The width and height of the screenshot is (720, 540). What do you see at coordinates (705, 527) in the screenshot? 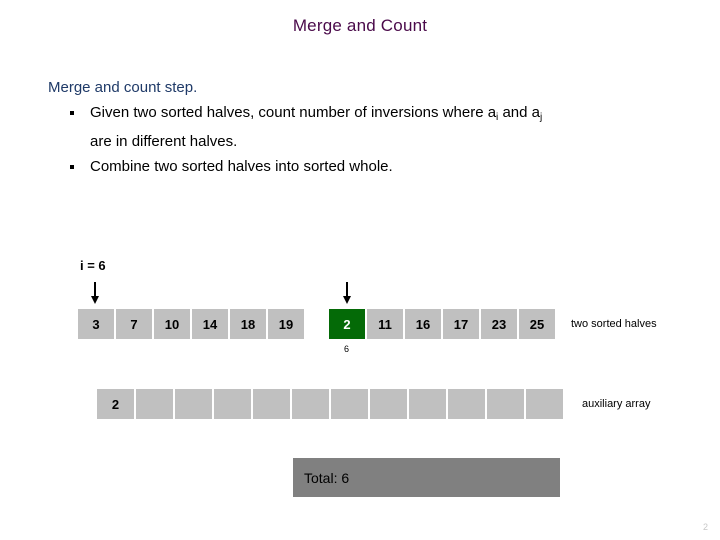
I see `page-number: 2` at bounding box center [705, 527].